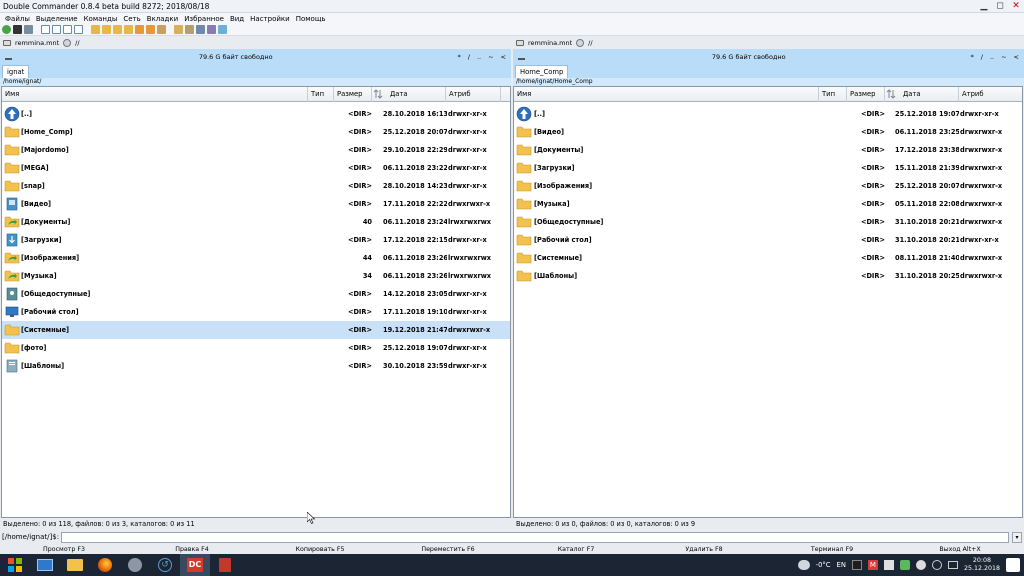 The image size is (1024, 576). What do you see at coordinates (960, 549) in the screenshot?
I see `exit-button: Выход Alt+X` at bounding box center [960, 549].